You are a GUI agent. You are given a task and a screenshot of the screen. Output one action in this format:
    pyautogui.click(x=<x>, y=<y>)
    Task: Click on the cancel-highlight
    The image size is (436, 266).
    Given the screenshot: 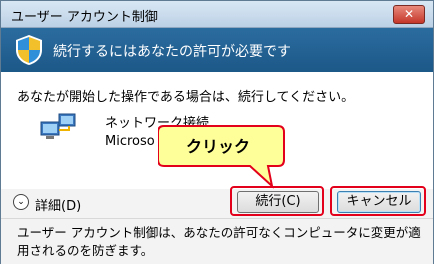 What is the action you would take?
    pyautogui.click(x=378, y=201)
    